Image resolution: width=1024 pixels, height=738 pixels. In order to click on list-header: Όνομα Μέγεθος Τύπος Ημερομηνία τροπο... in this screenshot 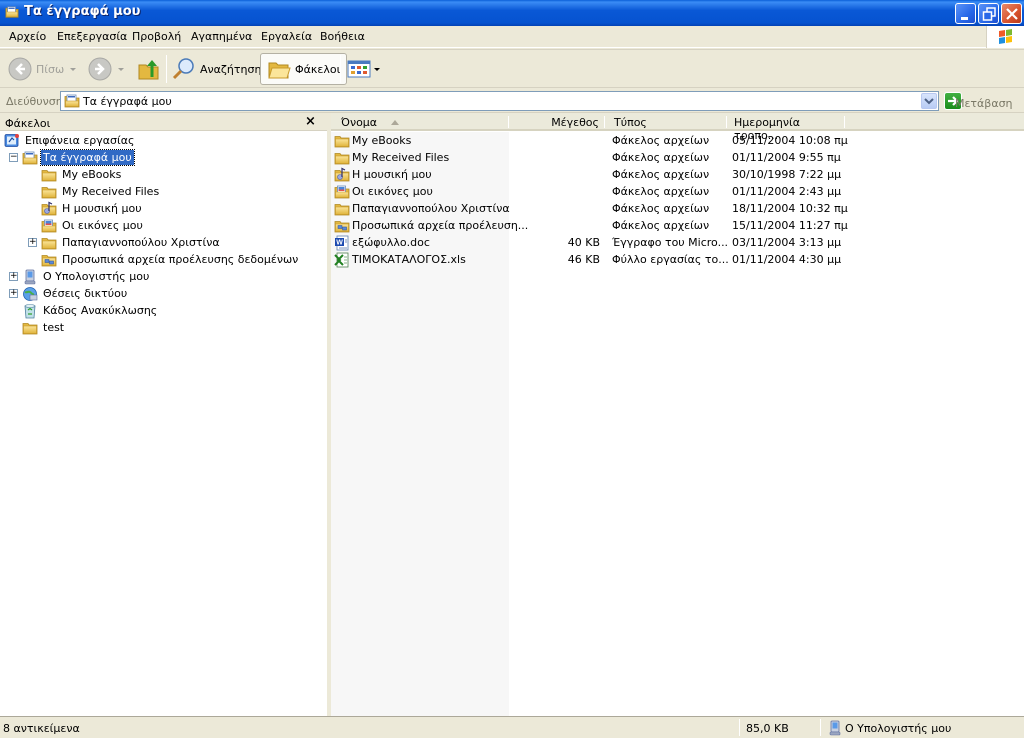, I will do `click(677, 127)`.